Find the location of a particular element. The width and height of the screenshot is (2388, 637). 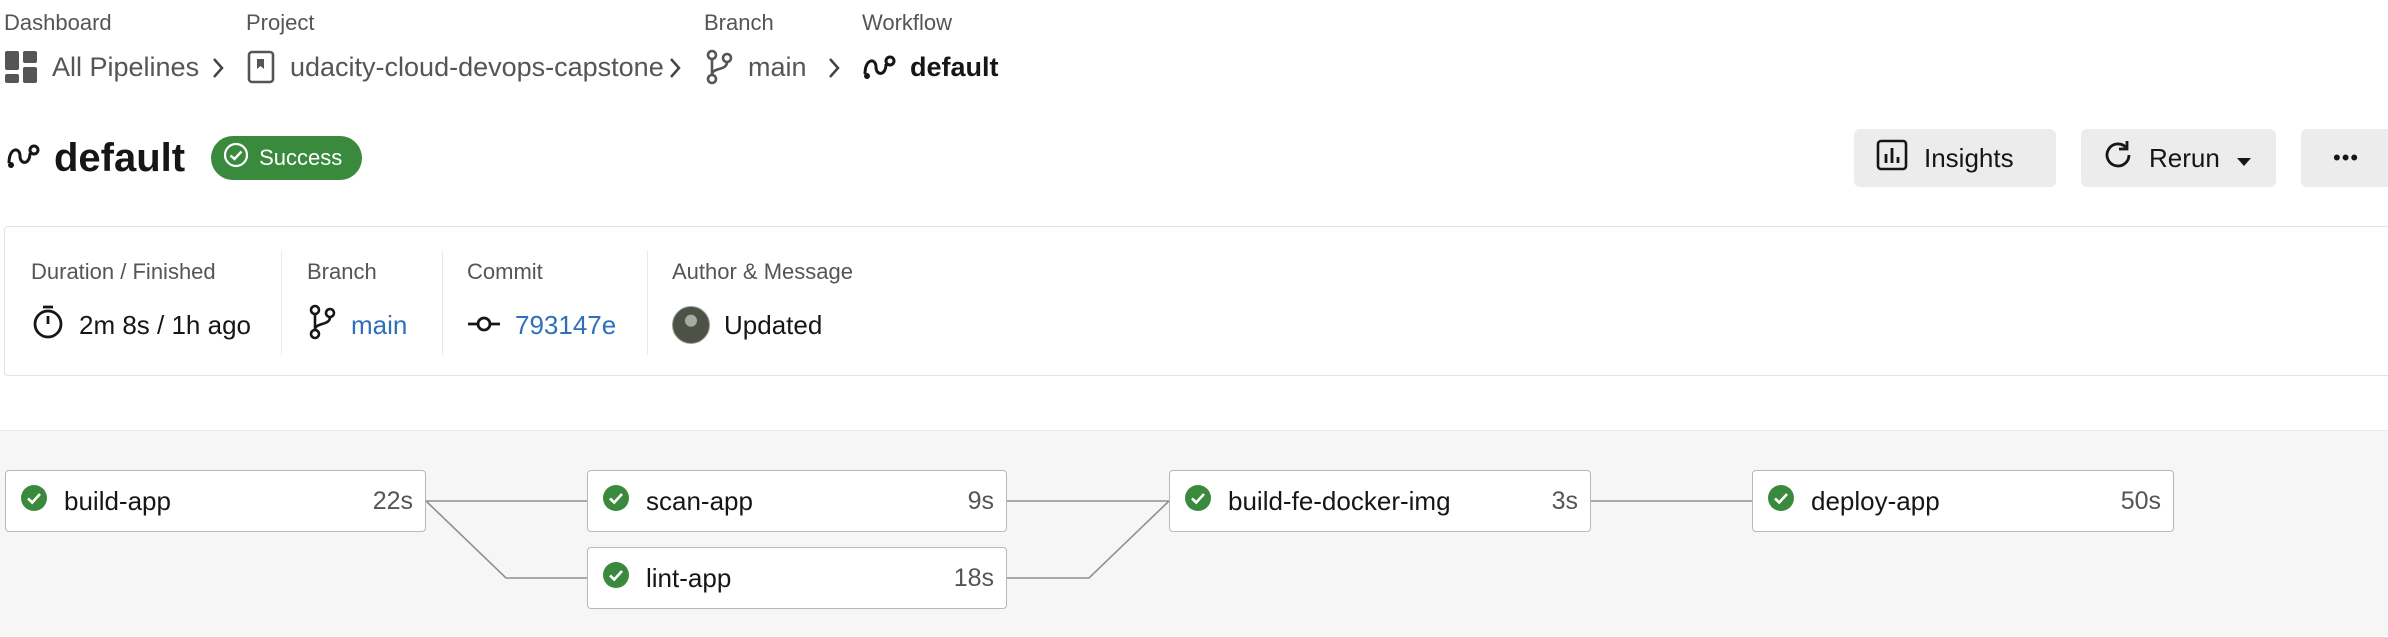

avatar is located at coordinates (691, 325).